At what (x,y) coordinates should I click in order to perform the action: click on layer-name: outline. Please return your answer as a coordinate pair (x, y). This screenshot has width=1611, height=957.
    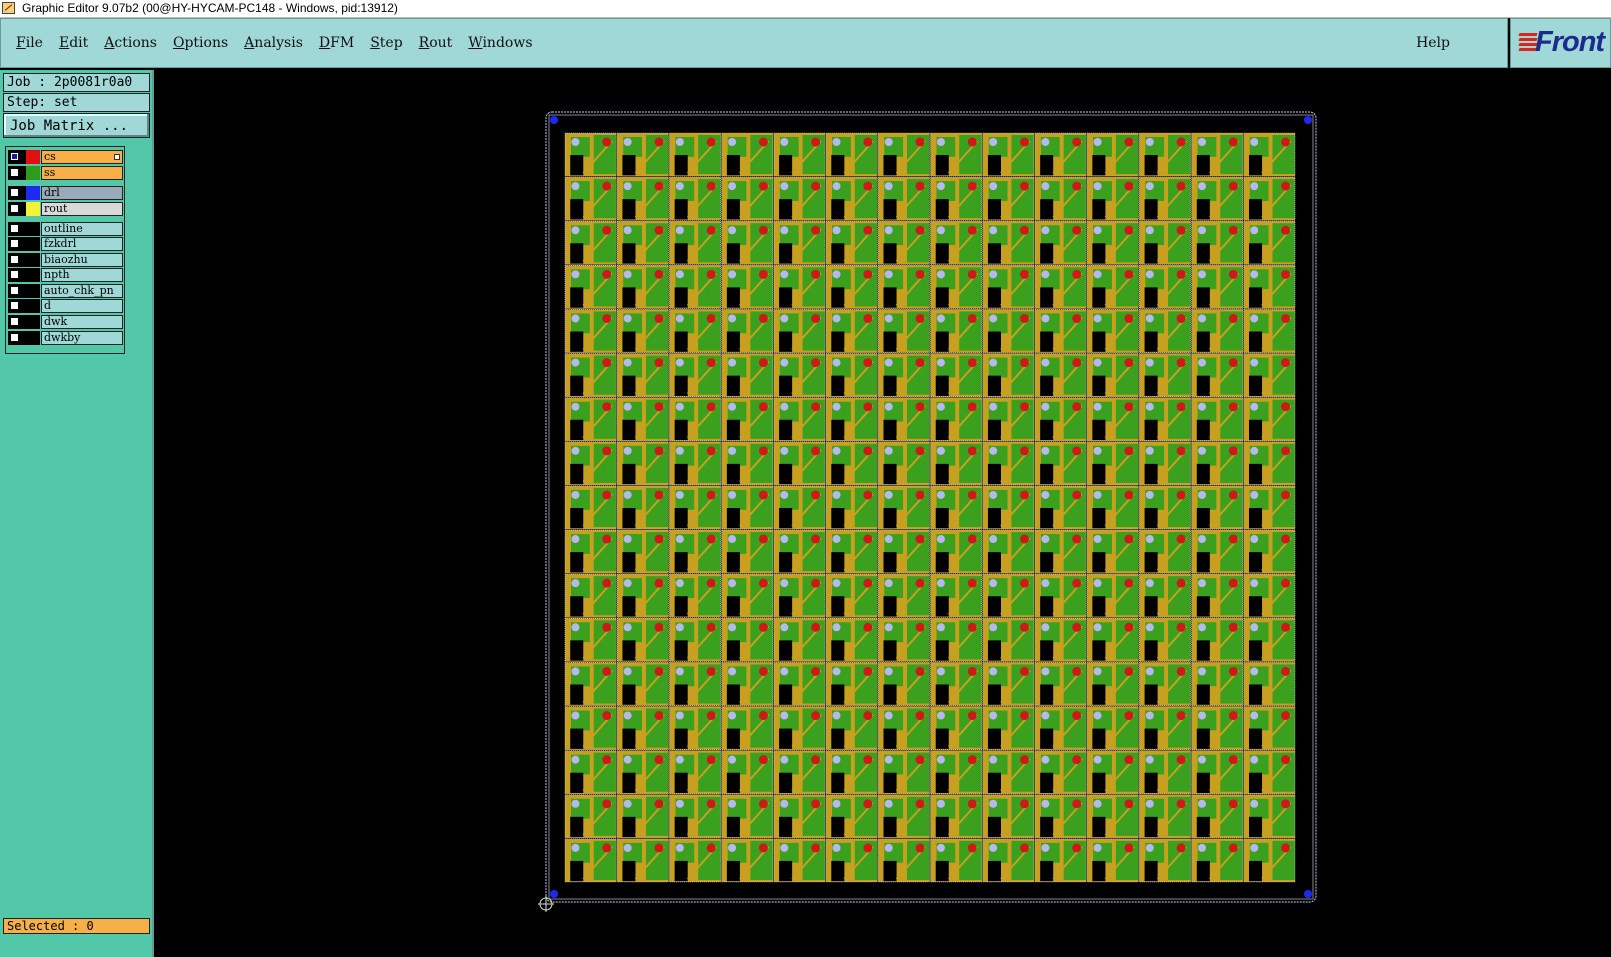
    Looking at the image, I should click on (82, 229).